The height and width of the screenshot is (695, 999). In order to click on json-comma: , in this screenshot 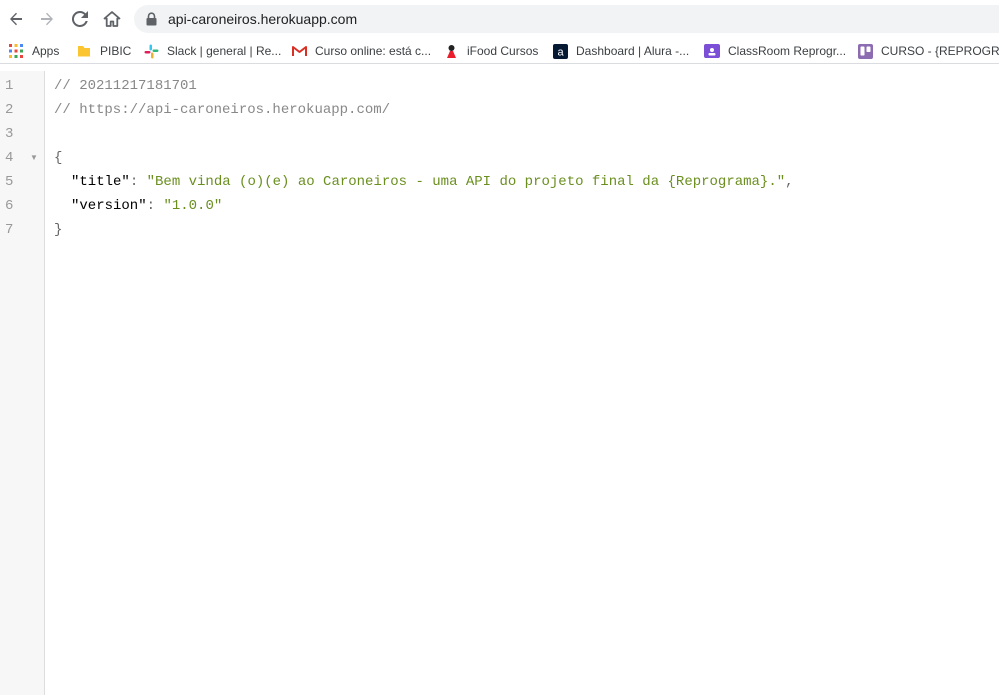, I will do `click(789, 182)`.